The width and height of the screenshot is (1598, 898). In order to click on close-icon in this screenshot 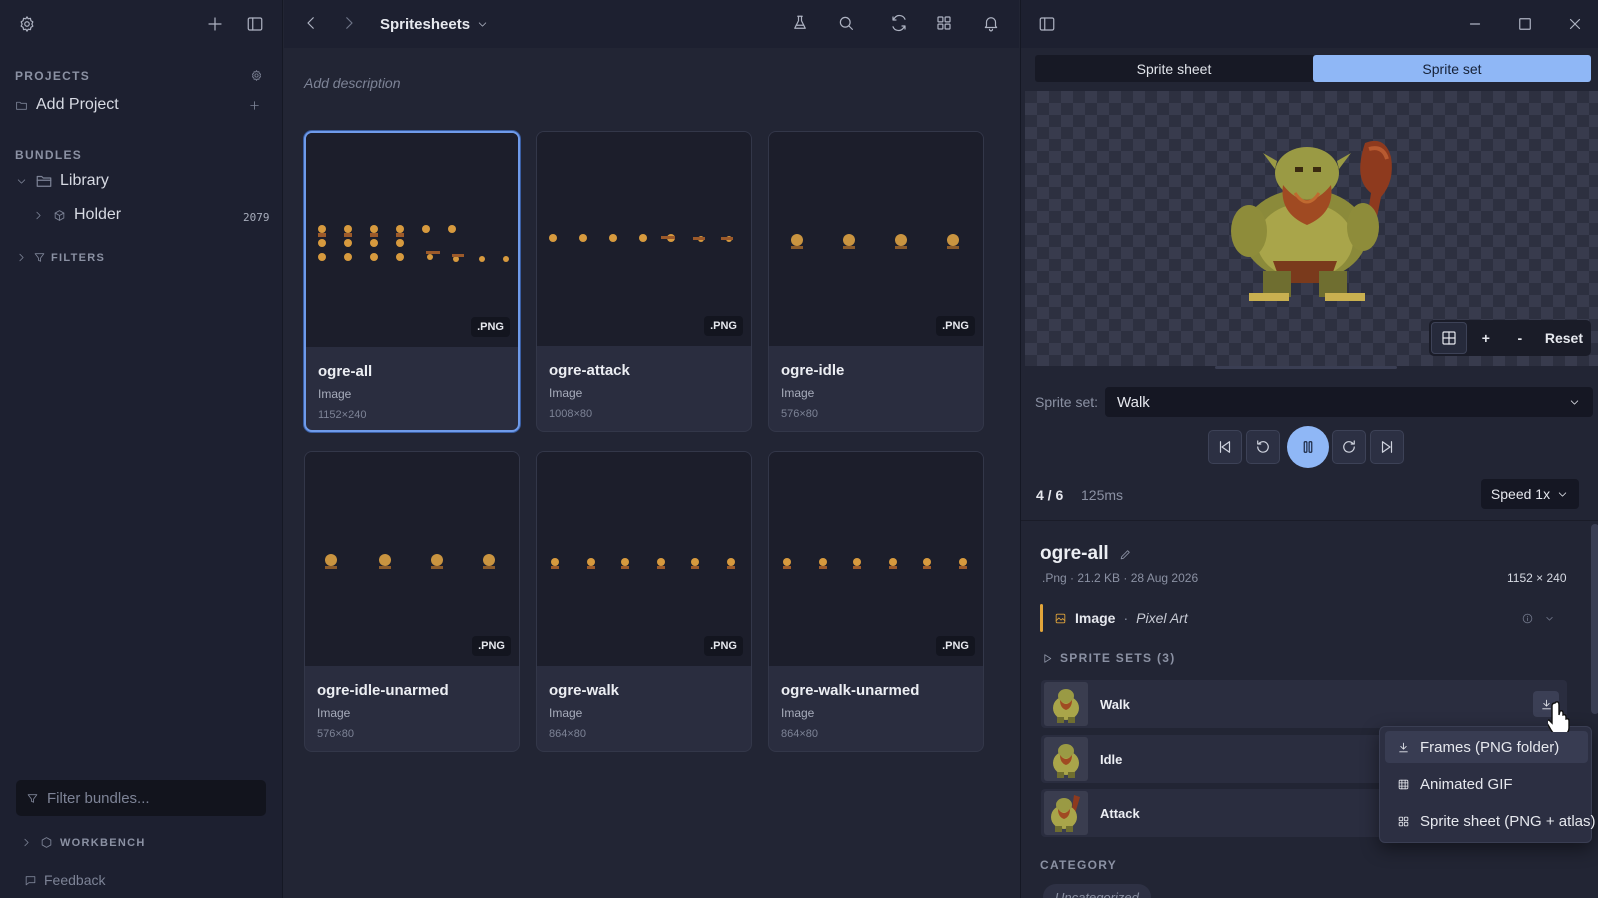, I will do `click(1575, 24)`.